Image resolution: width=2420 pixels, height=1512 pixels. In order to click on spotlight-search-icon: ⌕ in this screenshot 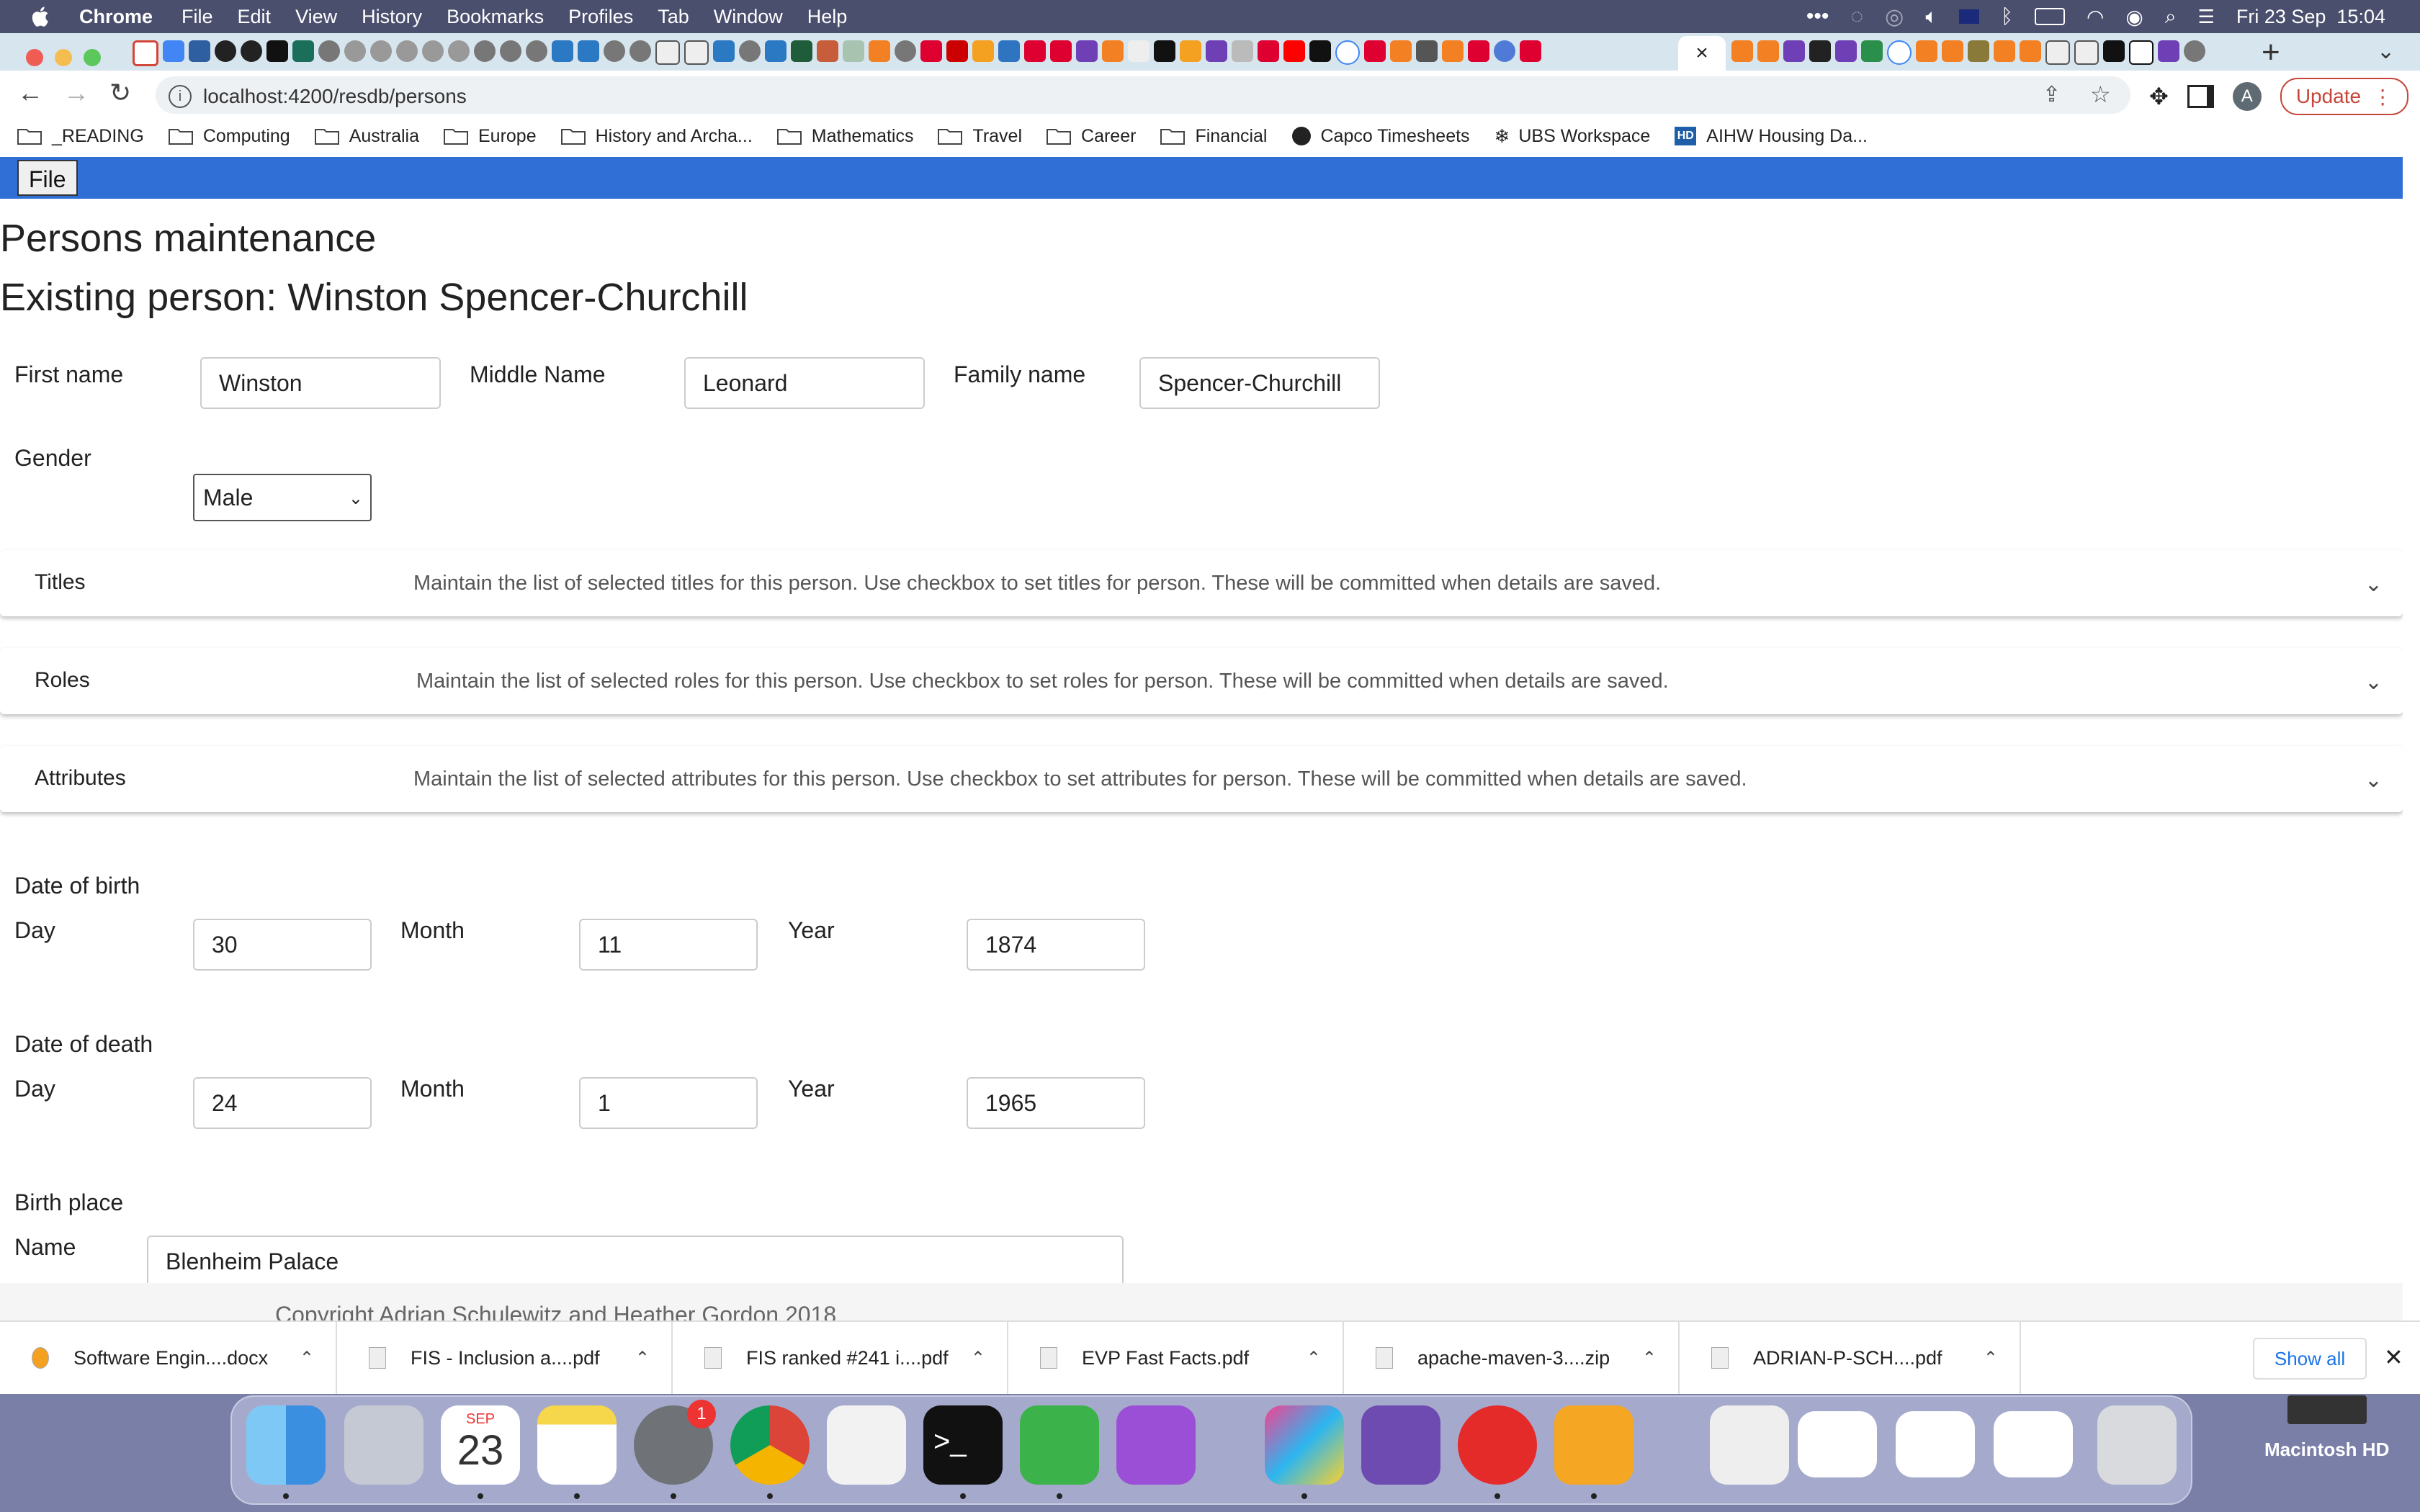, I will do `click(2171, 17)`.